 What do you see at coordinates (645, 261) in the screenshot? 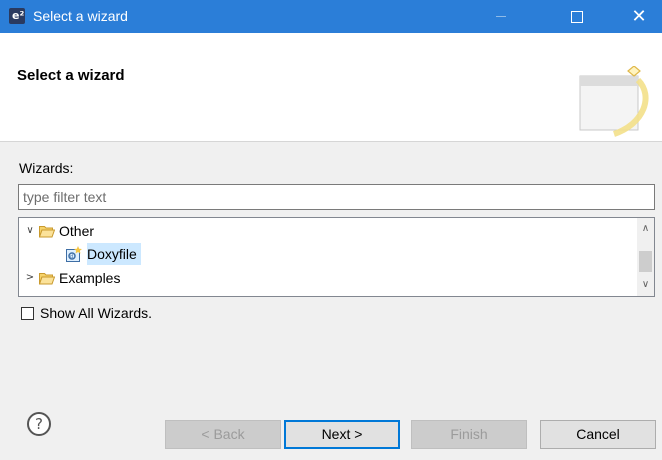
I see `scroll-thumb` at bounding box center [645, 261].